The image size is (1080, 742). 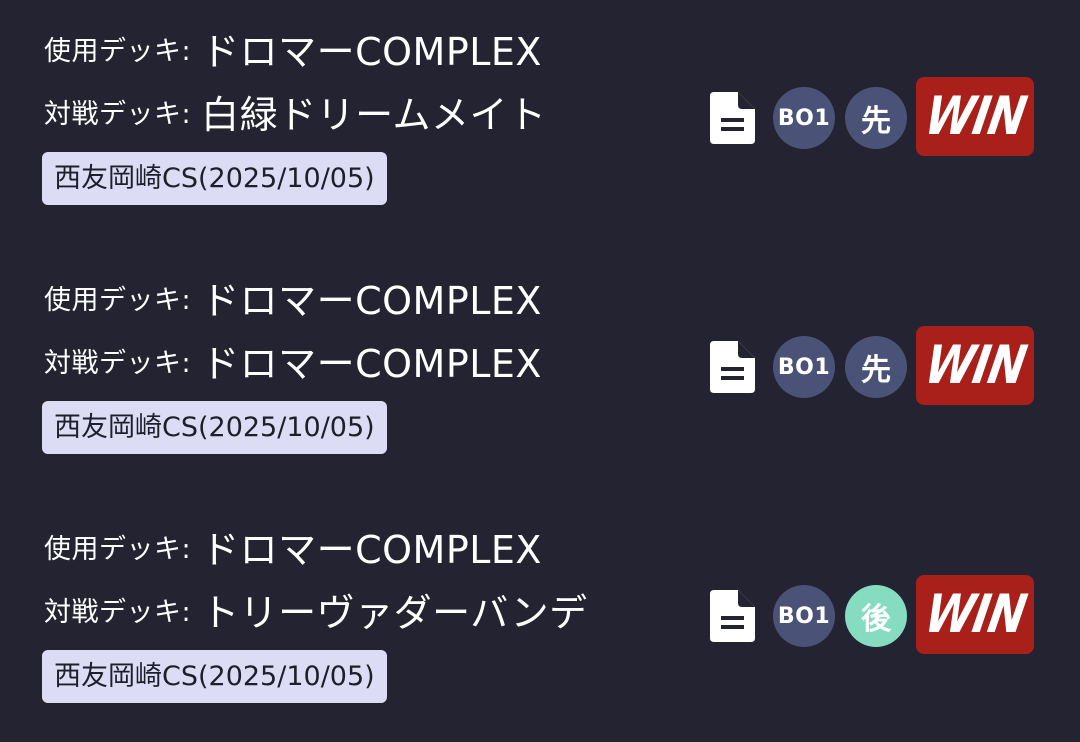 I want to click on opponent-deck-name: 白緑ドリームメイト, so click(x=374, y=114).